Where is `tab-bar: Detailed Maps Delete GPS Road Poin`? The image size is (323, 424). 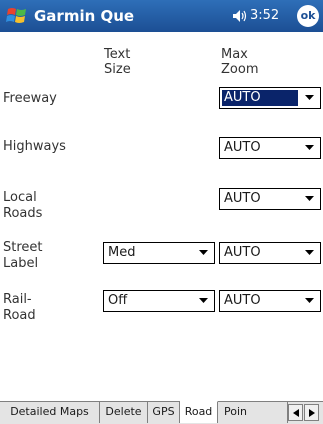 tab-bar: Detailed Maps Delete GPS Road Poin is located at coordinates (161, 412).